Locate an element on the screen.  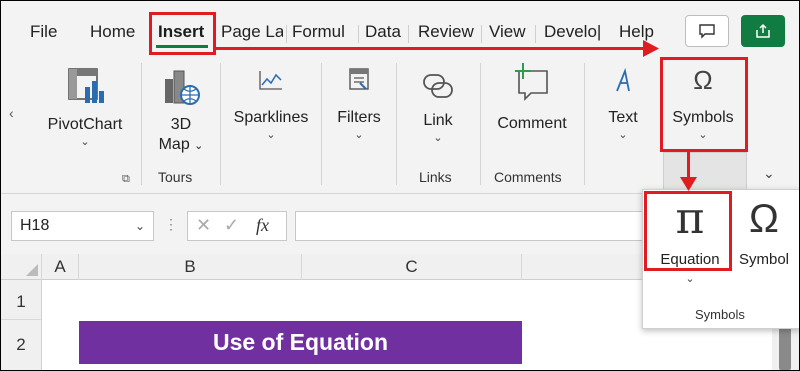
symbol-button: Ω Symbol is located at coordinates (764, 233).